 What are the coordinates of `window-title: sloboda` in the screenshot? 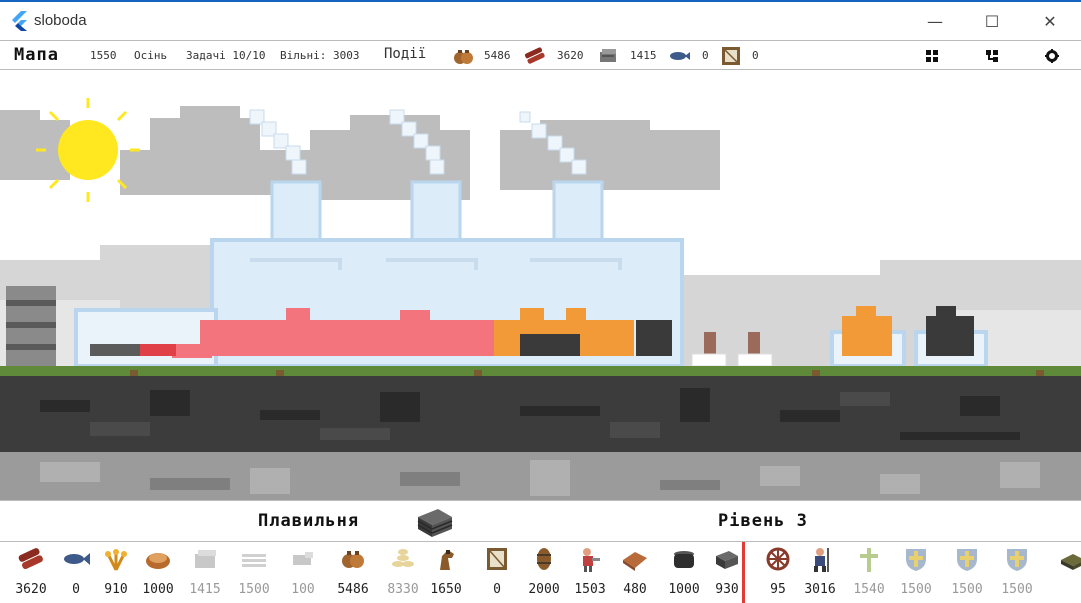 It's located at (60, 20).